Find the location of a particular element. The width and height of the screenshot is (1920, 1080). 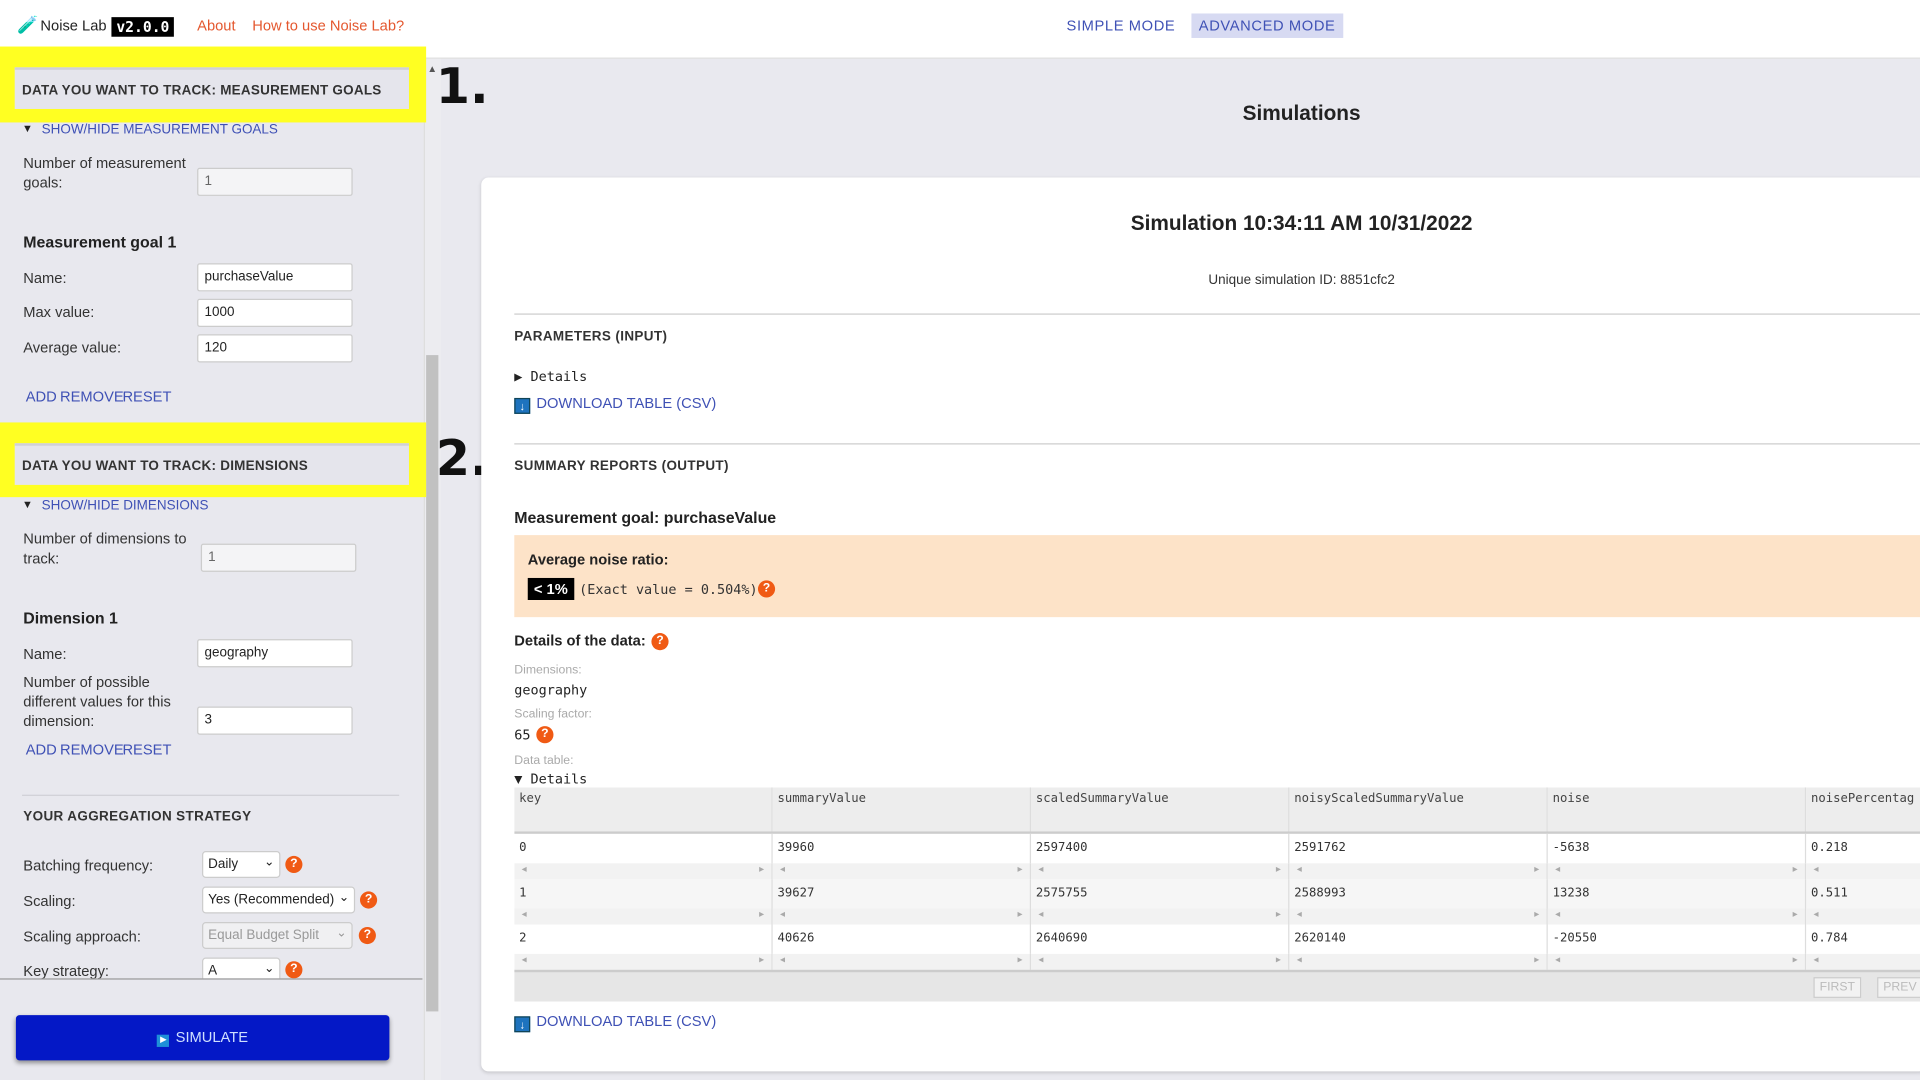

reset-dimension-button: RESET is located at coordinates (146, 749).